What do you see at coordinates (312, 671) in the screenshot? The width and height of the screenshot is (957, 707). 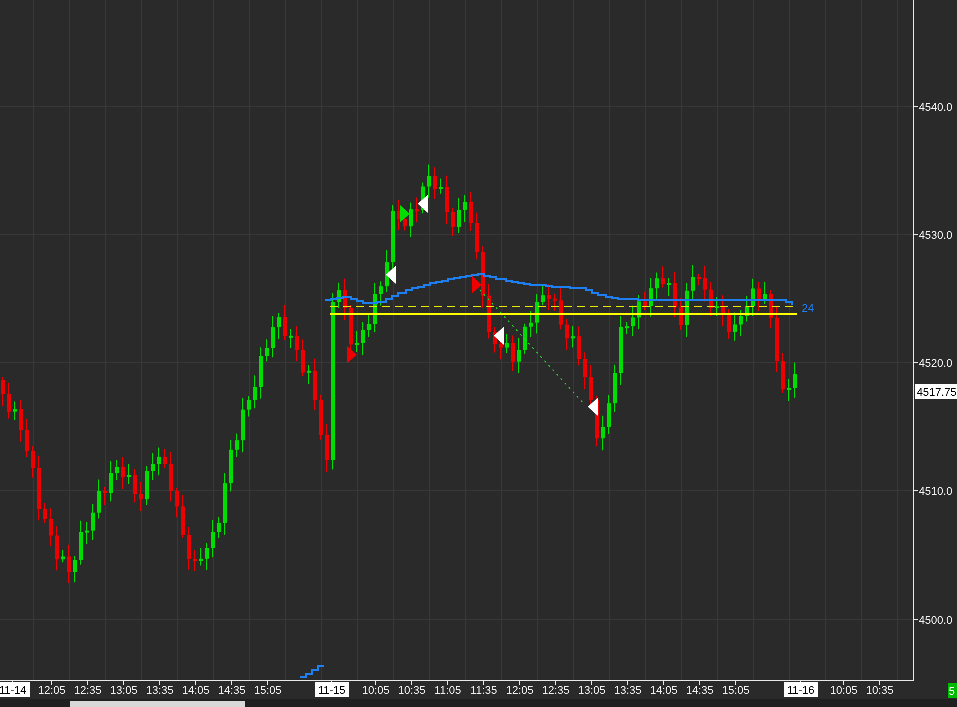 I see `step-line` at bounding box center [312, 671].